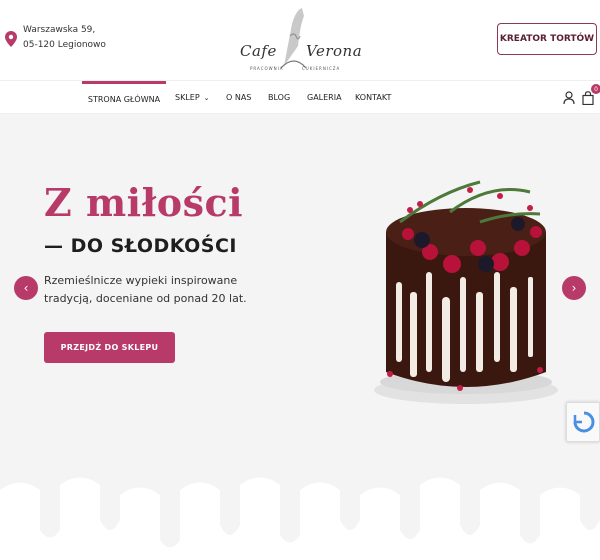  I want to click on user-icon, so click(569, 98).